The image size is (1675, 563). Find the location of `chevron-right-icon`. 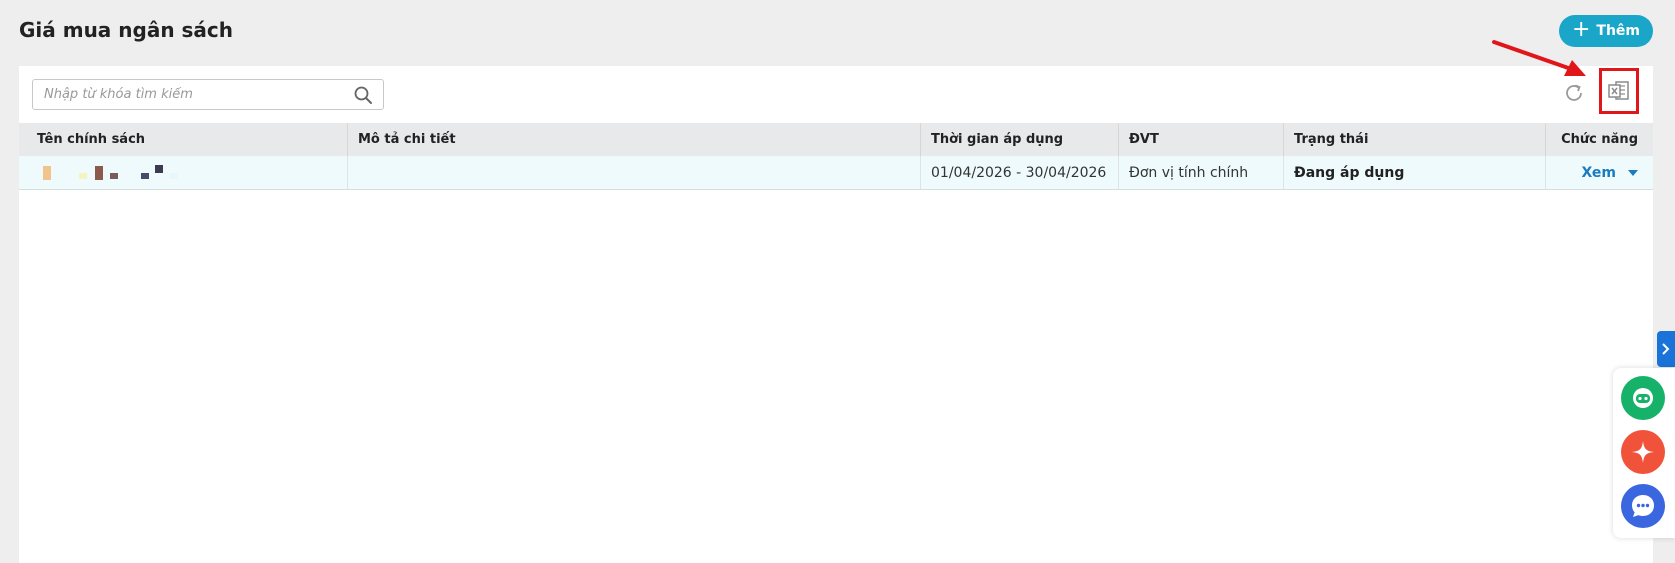

chevron-right-icon is located at coordinates (1666, 349).